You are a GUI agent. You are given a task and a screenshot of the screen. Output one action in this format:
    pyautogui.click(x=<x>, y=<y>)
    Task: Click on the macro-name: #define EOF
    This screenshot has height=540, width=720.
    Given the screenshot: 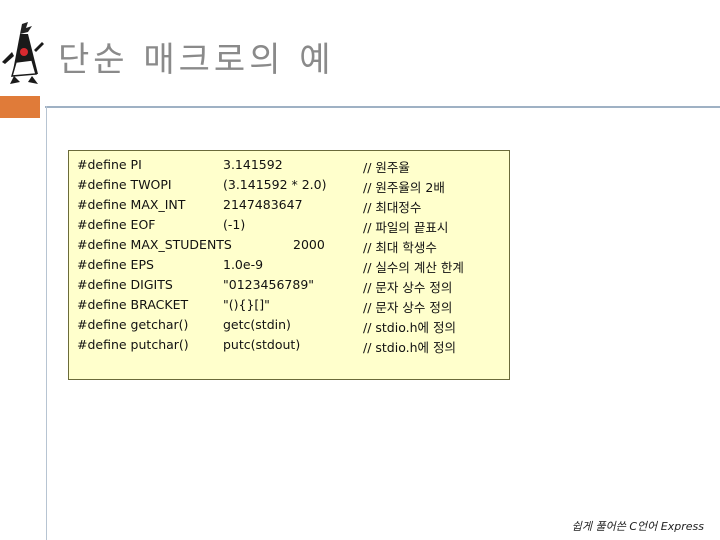 What is the action you would take?
    pyautogui.click(x=116, y=224)
    